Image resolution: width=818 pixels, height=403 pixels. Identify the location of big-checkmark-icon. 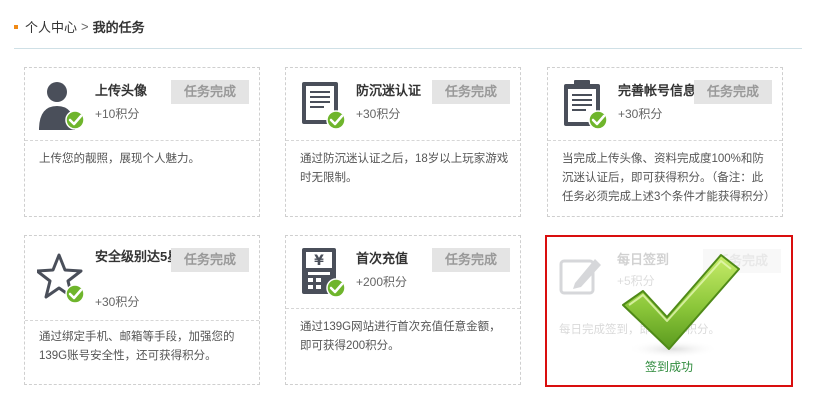
(681, 306).